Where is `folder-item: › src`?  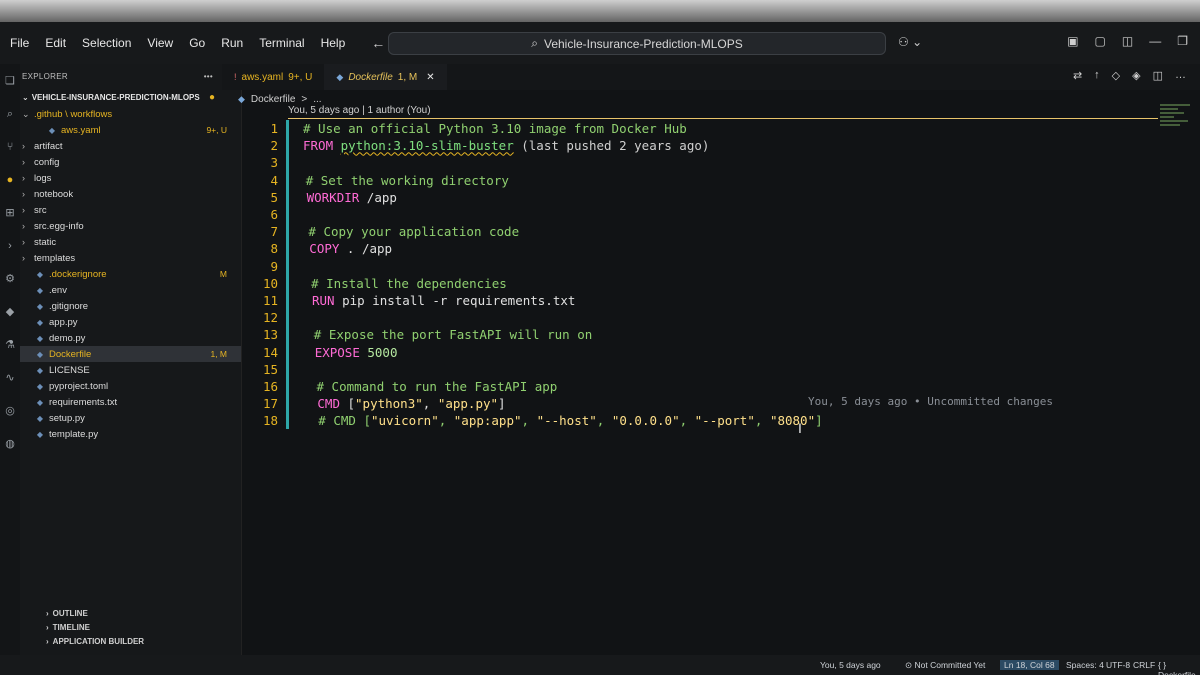 folder-item: › src is located at coordinates (130, 210).